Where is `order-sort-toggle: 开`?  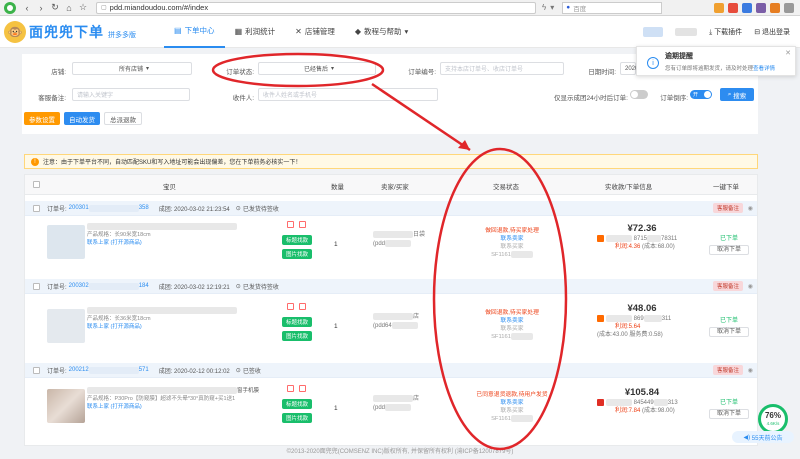
order-sort-toggle: 开 is located at coordinates (701, 94).